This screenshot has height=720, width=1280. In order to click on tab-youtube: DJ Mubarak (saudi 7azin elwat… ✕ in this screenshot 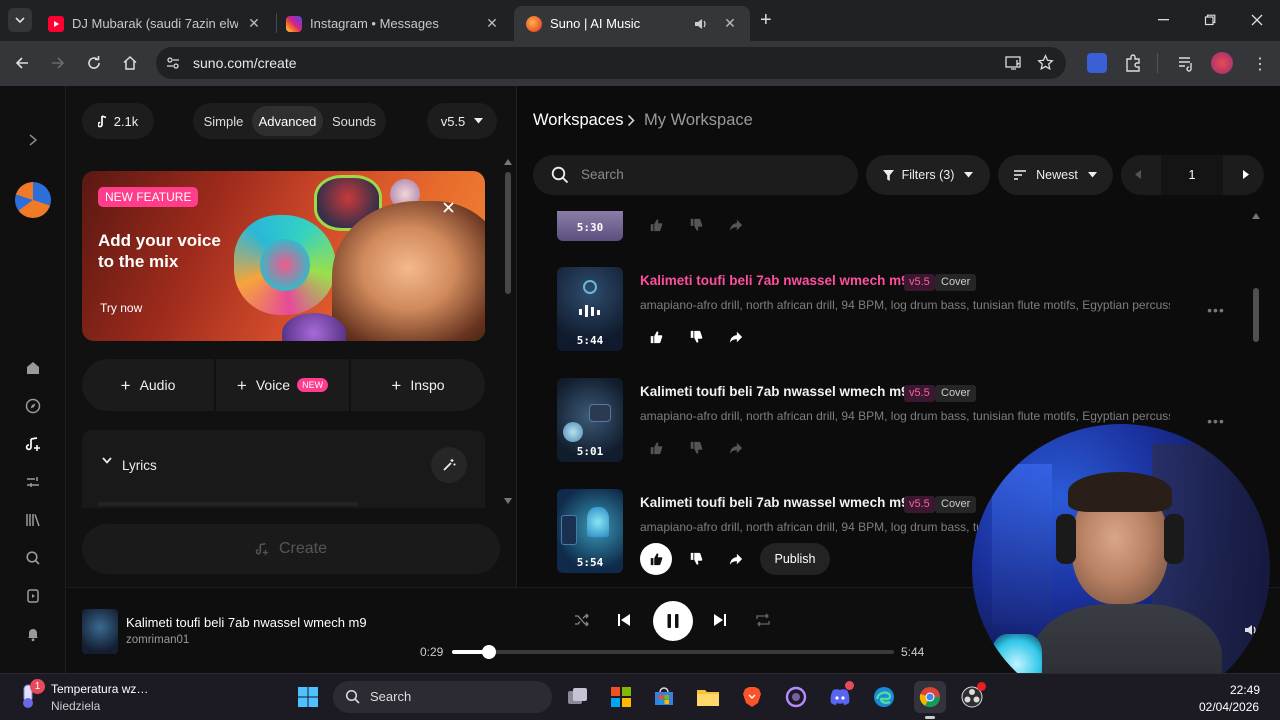, I will do `click(155, 23)`.